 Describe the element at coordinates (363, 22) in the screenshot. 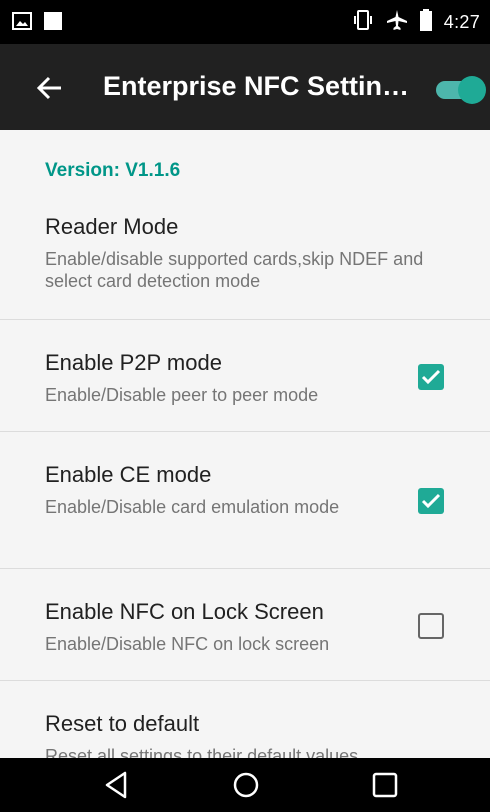

I see `vibrate-icon` at that location.